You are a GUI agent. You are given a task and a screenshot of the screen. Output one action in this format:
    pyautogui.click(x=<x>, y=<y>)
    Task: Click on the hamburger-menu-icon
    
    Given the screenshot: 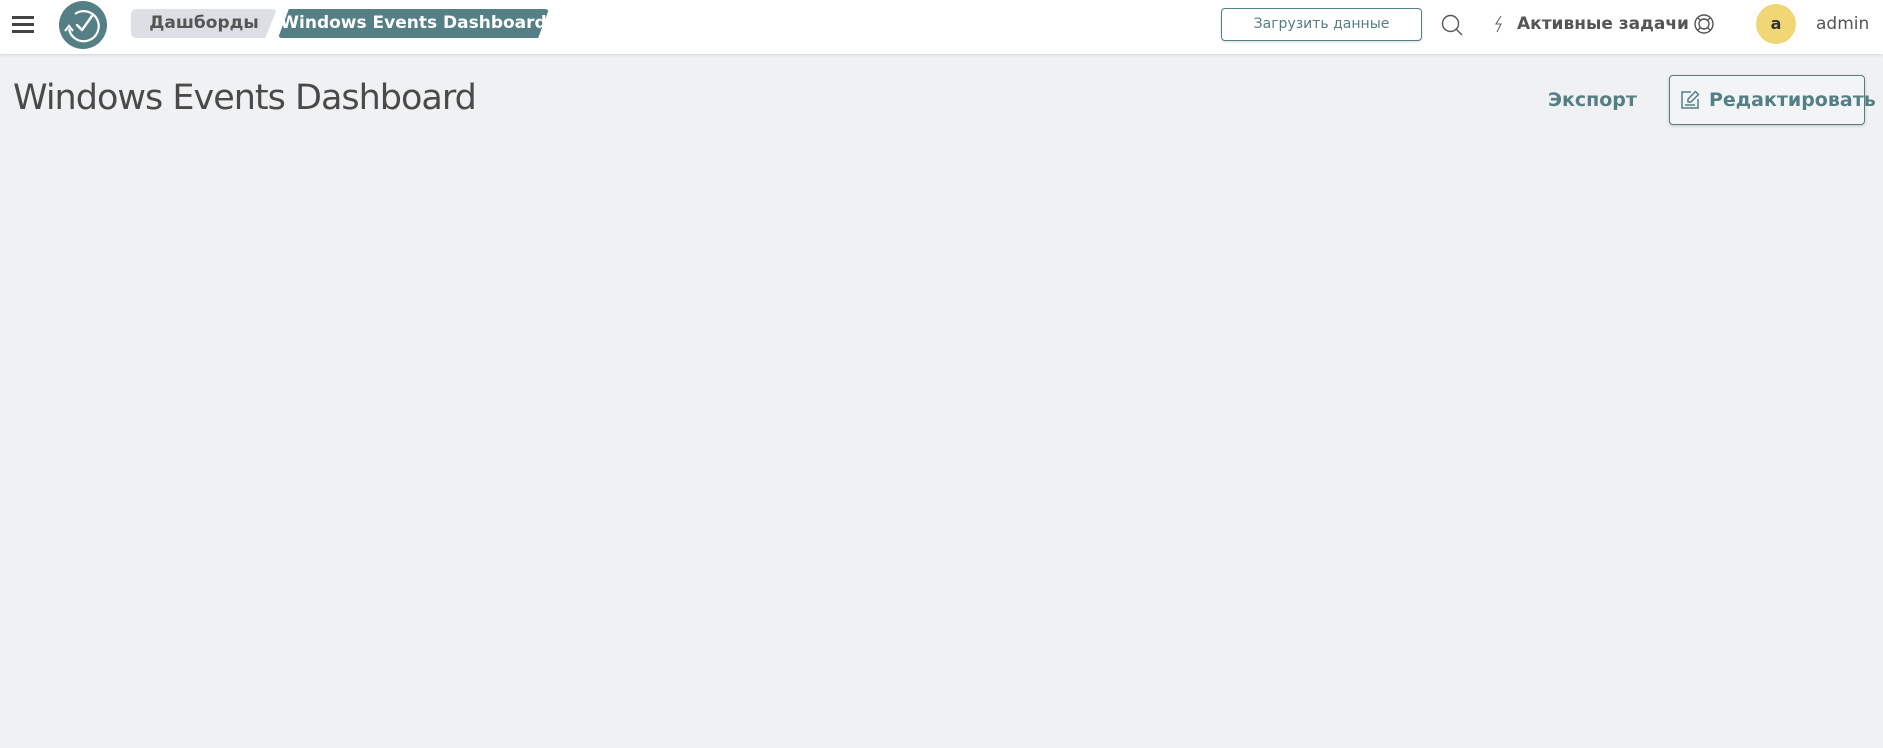 What is the action you would take?
    pyautogui.click(x=23, y=24)
    